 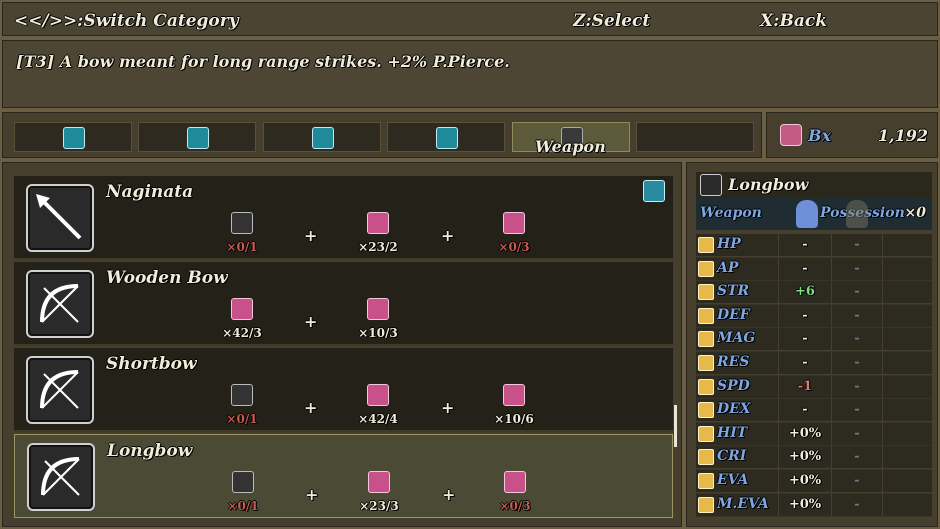 I want to click on category-label: Weapon, so click(x=570, y=146).